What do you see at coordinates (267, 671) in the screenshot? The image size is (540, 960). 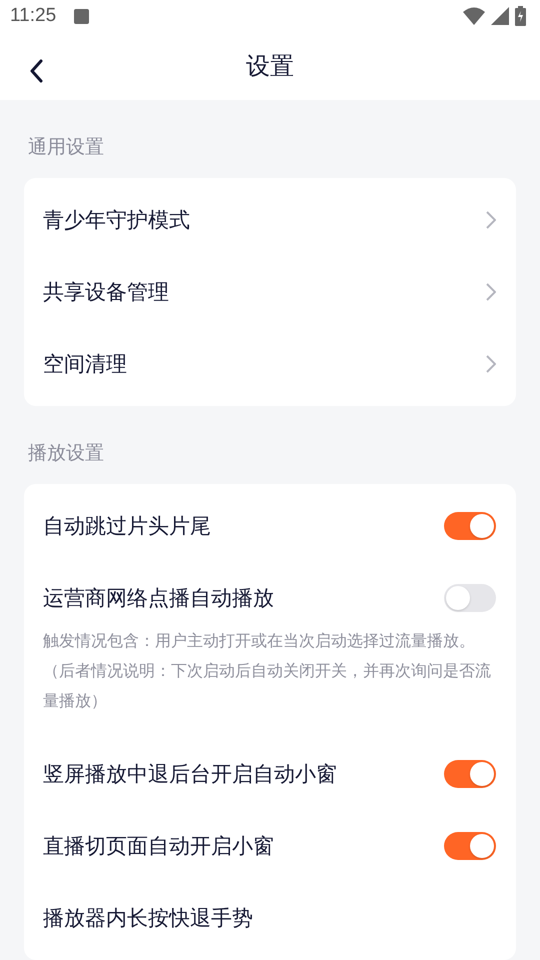 I see `setting-note: 触发情况包含：用户主动打开或在当次启动选择过流量播放。（后者情况说明：下次启动后自动关闭开关，并再次询问是否流量播放）` at bounding box center [267, 671].